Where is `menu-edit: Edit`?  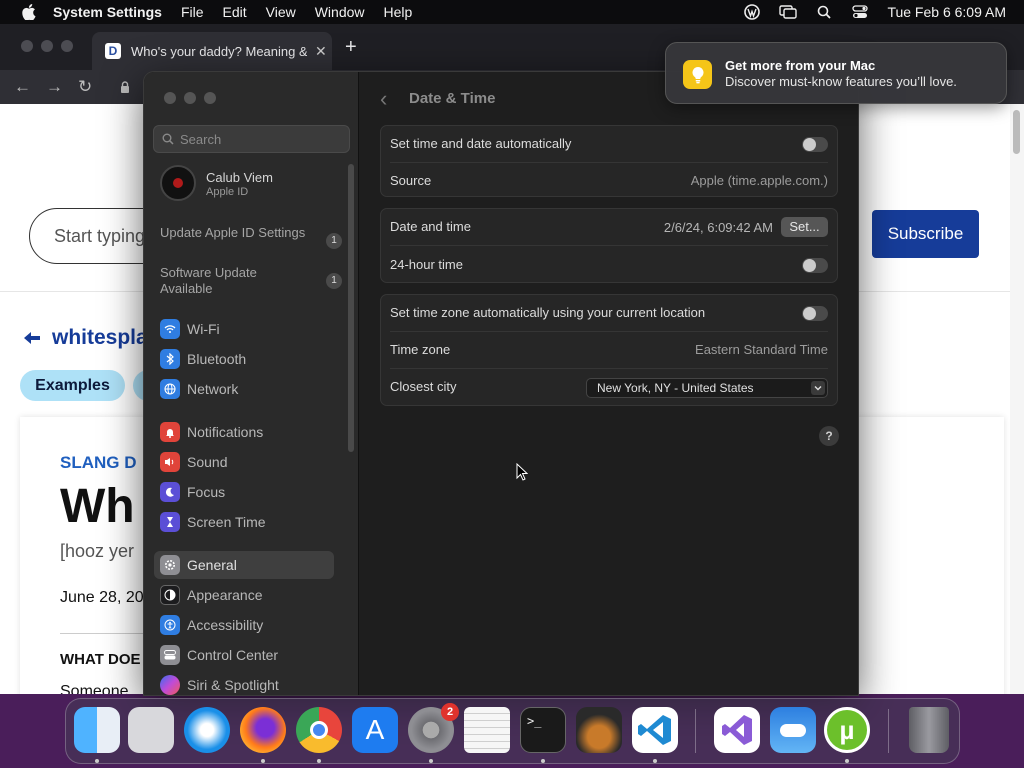 menu-edit: Edit is located at coordinates (235, 12).